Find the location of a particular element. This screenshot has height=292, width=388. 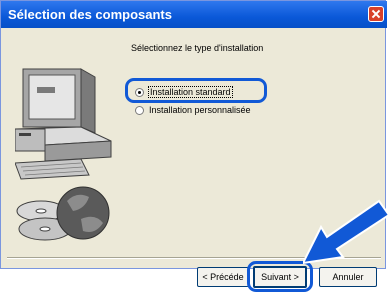

cancel-button: Annuler is located at coordinates (348, 277).